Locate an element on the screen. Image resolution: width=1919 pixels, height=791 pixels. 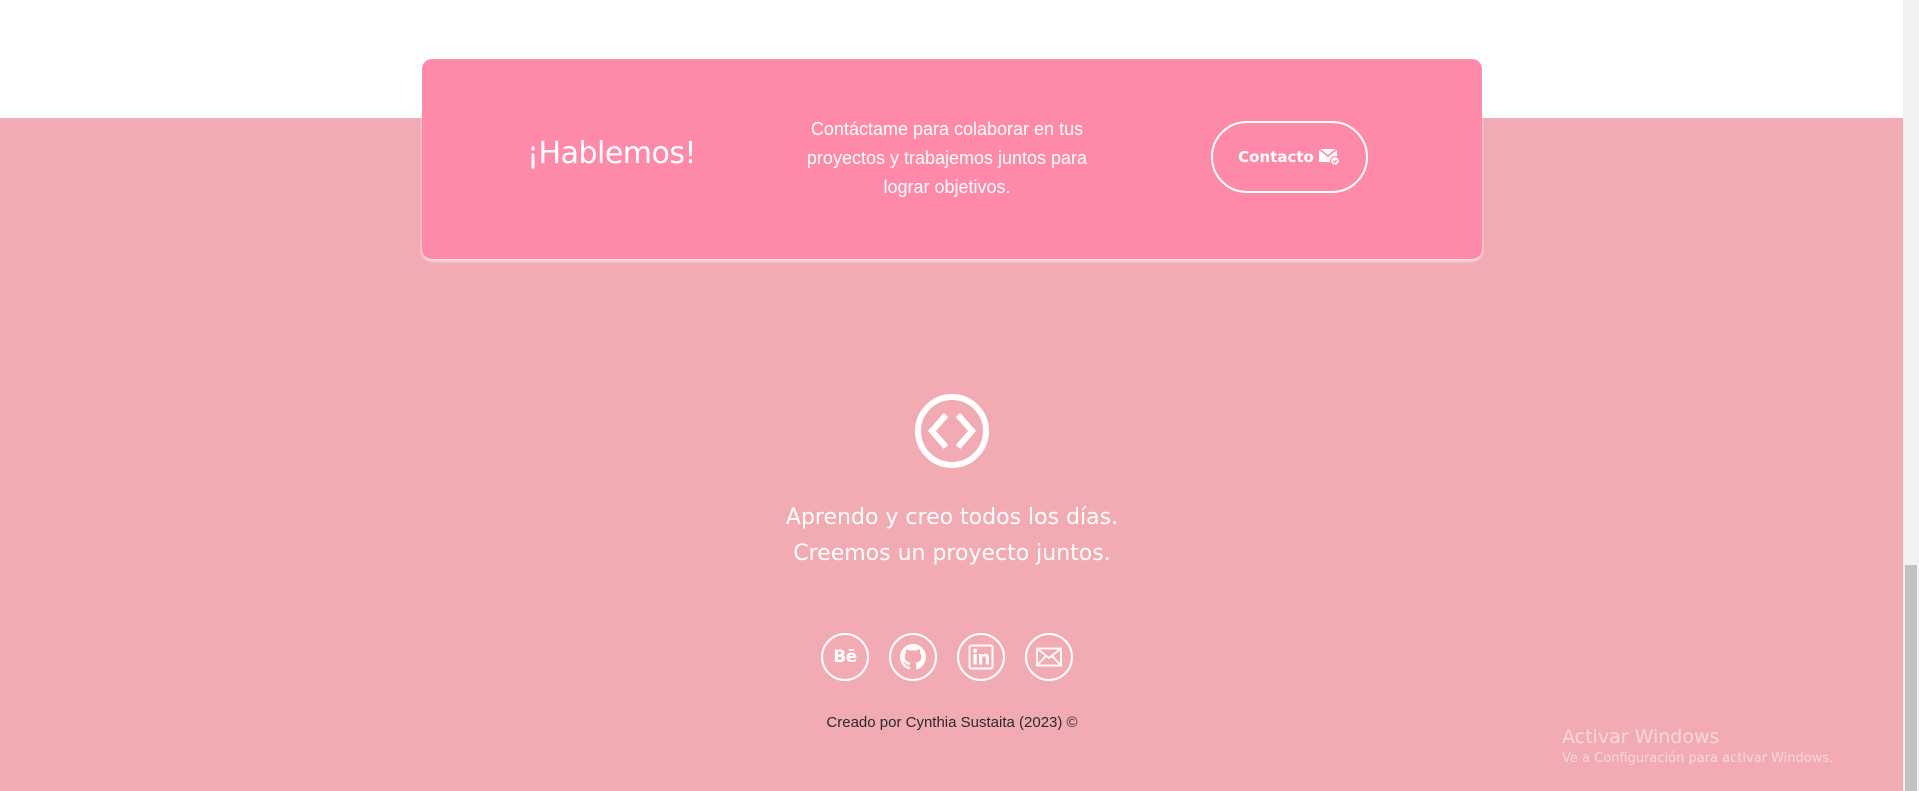
scrollbar-thumb is located at coordinates (1911, 678).